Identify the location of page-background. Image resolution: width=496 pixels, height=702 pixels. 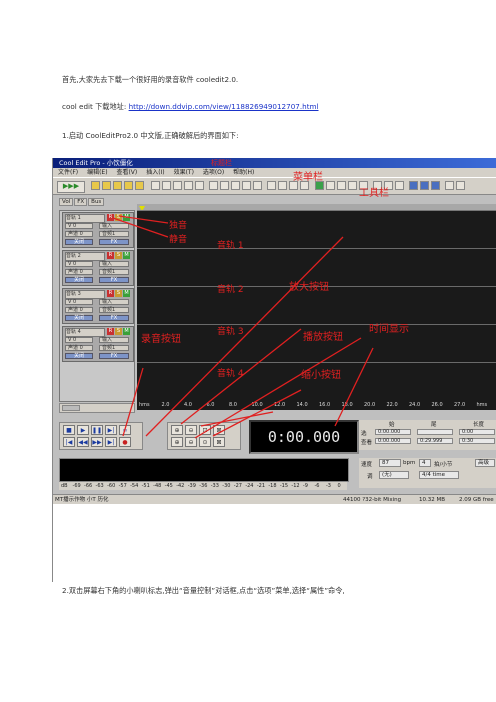
(274, 543).